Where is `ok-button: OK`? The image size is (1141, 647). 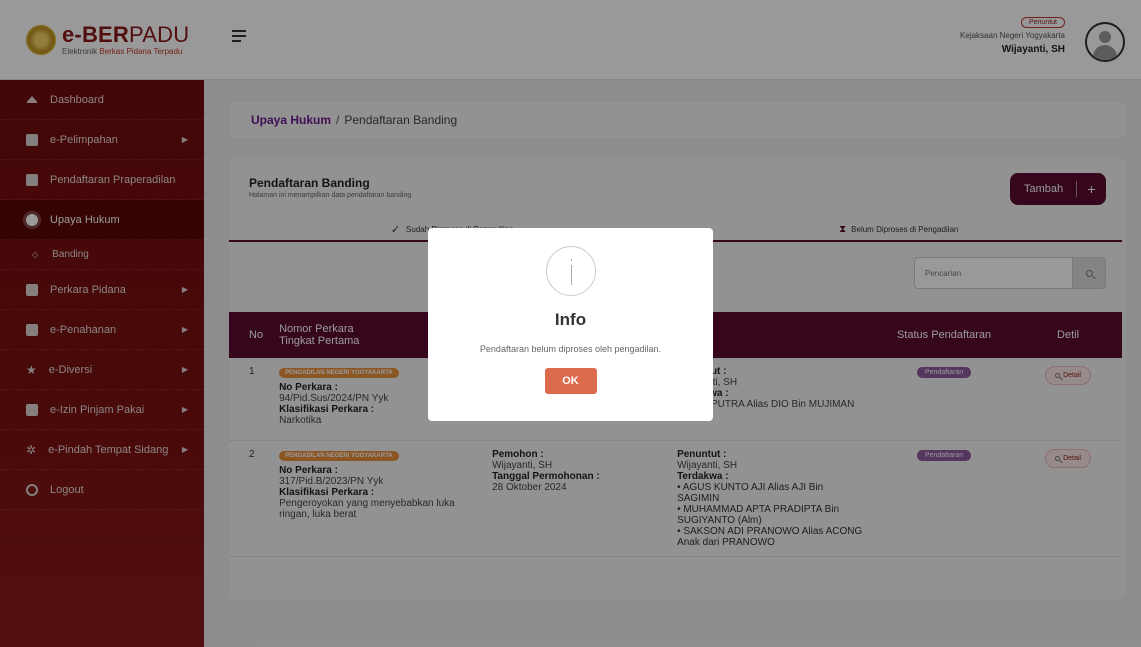 ok-button: OK is located at coordinates (570, 381).